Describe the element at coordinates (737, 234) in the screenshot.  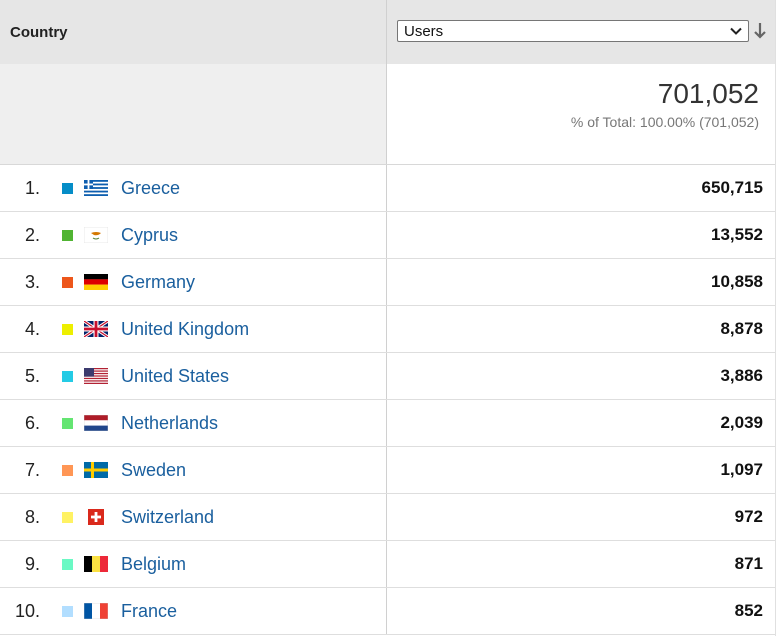
I see `users-value: 13,552` at that location.